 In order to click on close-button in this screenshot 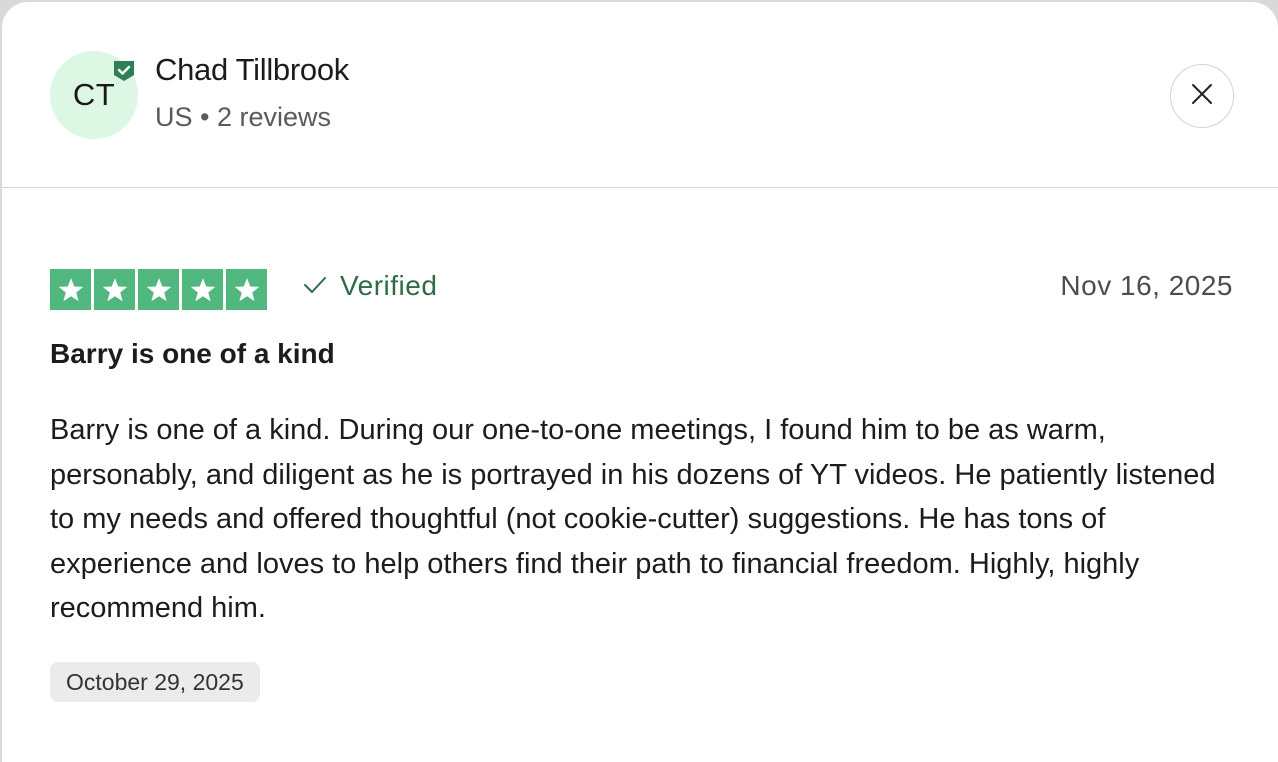, I will do `click(1202, 96)`.